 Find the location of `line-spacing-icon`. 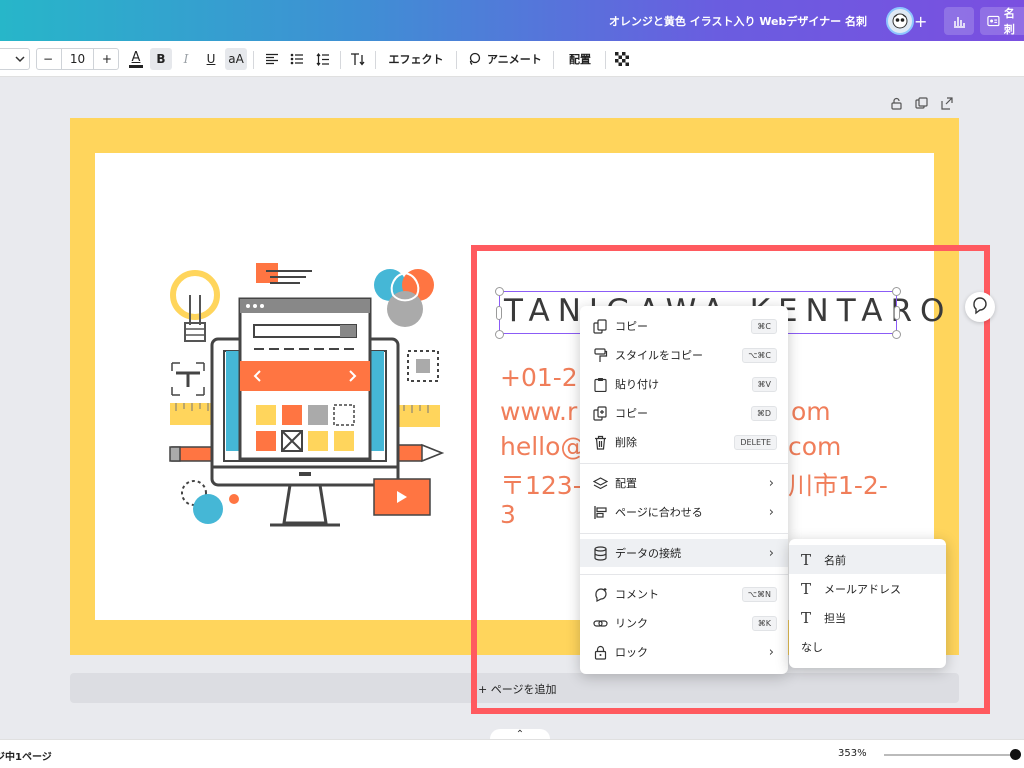

line-spacing-icon is located at coordinates (322, 59).